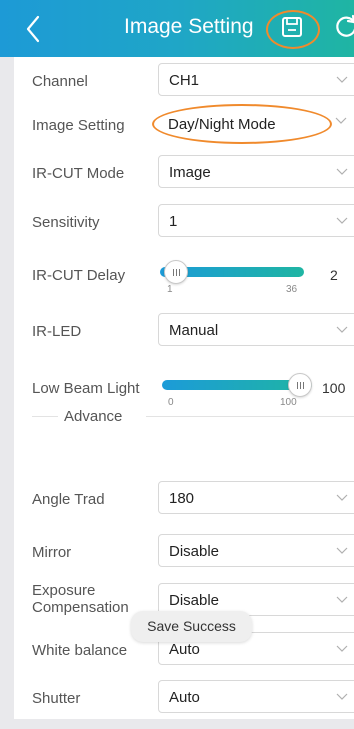  What do you see at coordinates (68, 499) in the screenshot?
I see `angle-trad-label: Angle Trad` at bounding box center [68, 499].